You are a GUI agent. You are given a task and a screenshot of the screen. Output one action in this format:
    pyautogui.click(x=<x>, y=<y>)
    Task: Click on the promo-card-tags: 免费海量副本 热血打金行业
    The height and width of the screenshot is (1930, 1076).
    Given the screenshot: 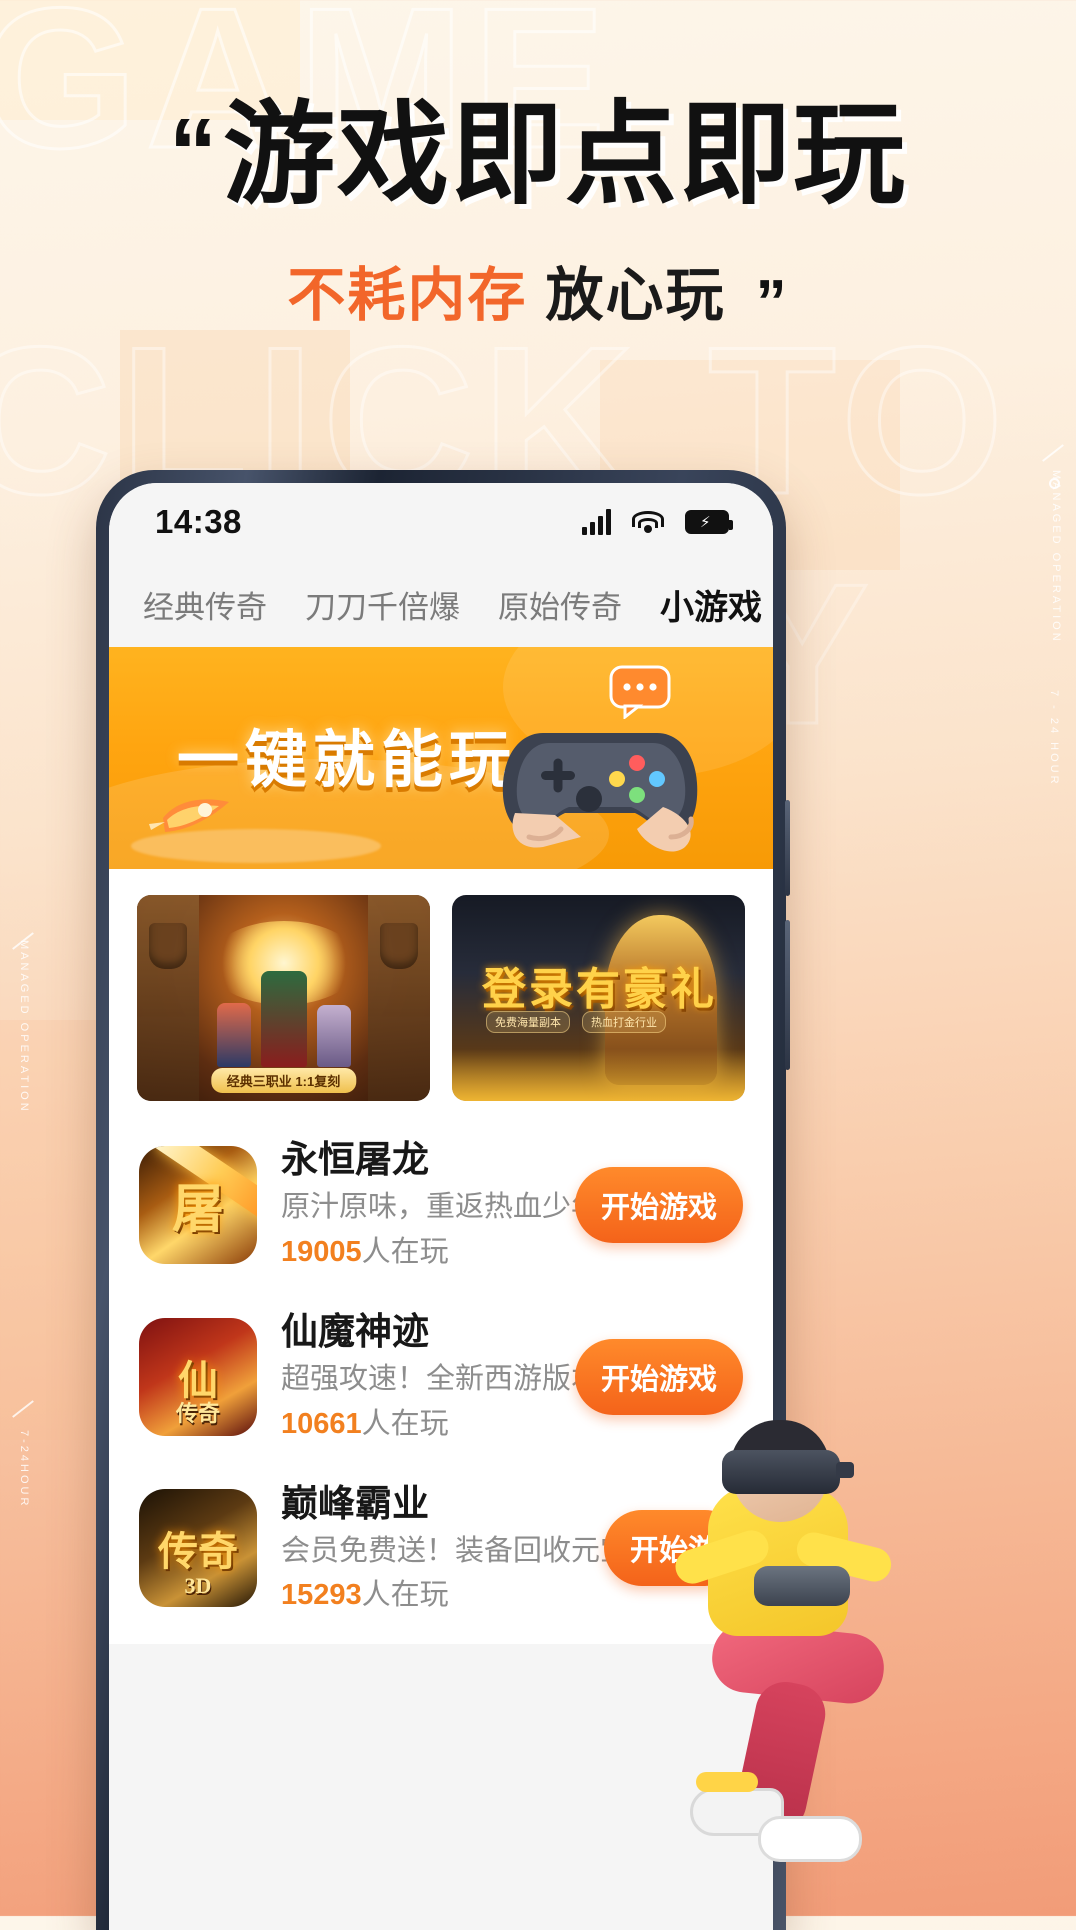 What is the action you would take?
    pyautogui.click(x=576, y=1022)
    